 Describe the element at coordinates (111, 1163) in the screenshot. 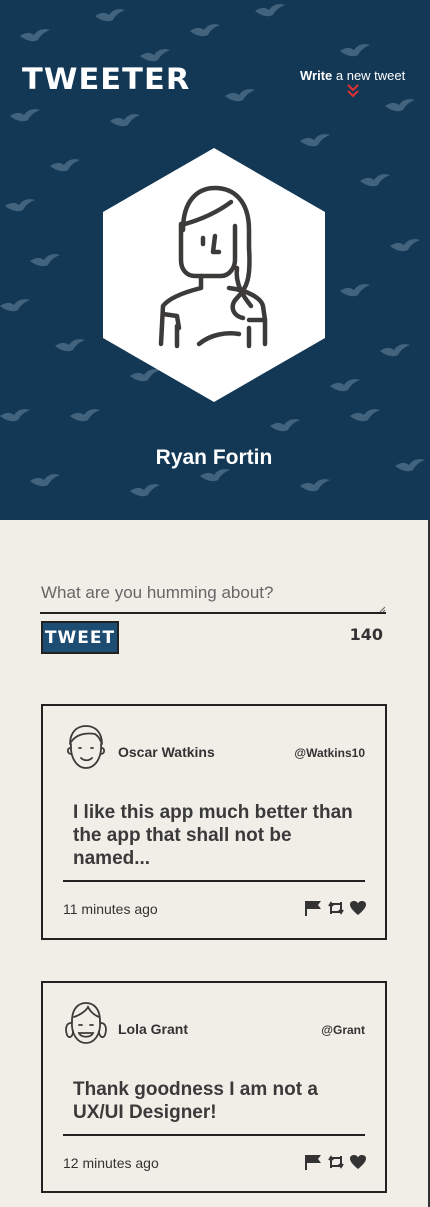

I see `tweet-timestamp: 12 minutes ago` at that location.